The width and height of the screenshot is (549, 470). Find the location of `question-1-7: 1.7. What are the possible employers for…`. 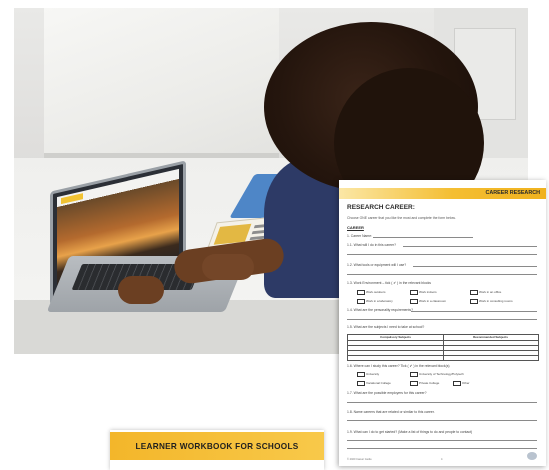

question-1-7: 1.7. What are the possible employers for… is located at coordinates (387, 393).